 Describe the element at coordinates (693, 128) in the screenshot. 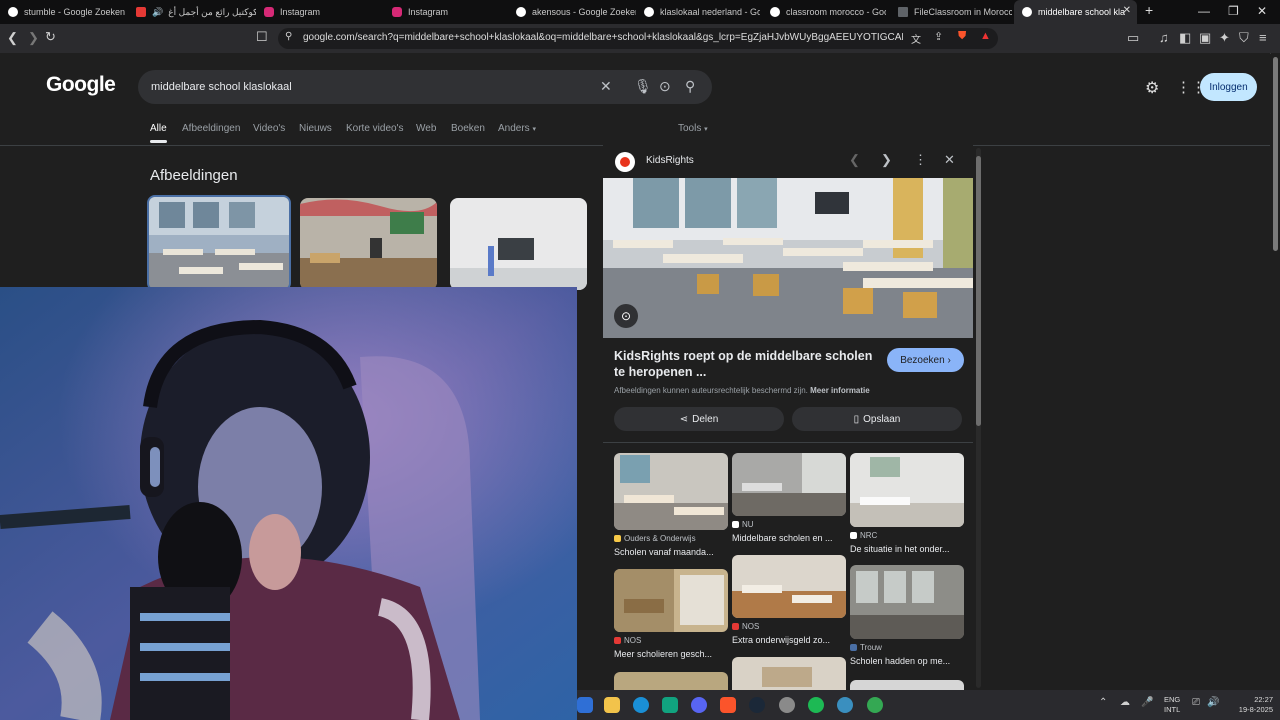

I see `tools-button: Tools ▾` at that location.